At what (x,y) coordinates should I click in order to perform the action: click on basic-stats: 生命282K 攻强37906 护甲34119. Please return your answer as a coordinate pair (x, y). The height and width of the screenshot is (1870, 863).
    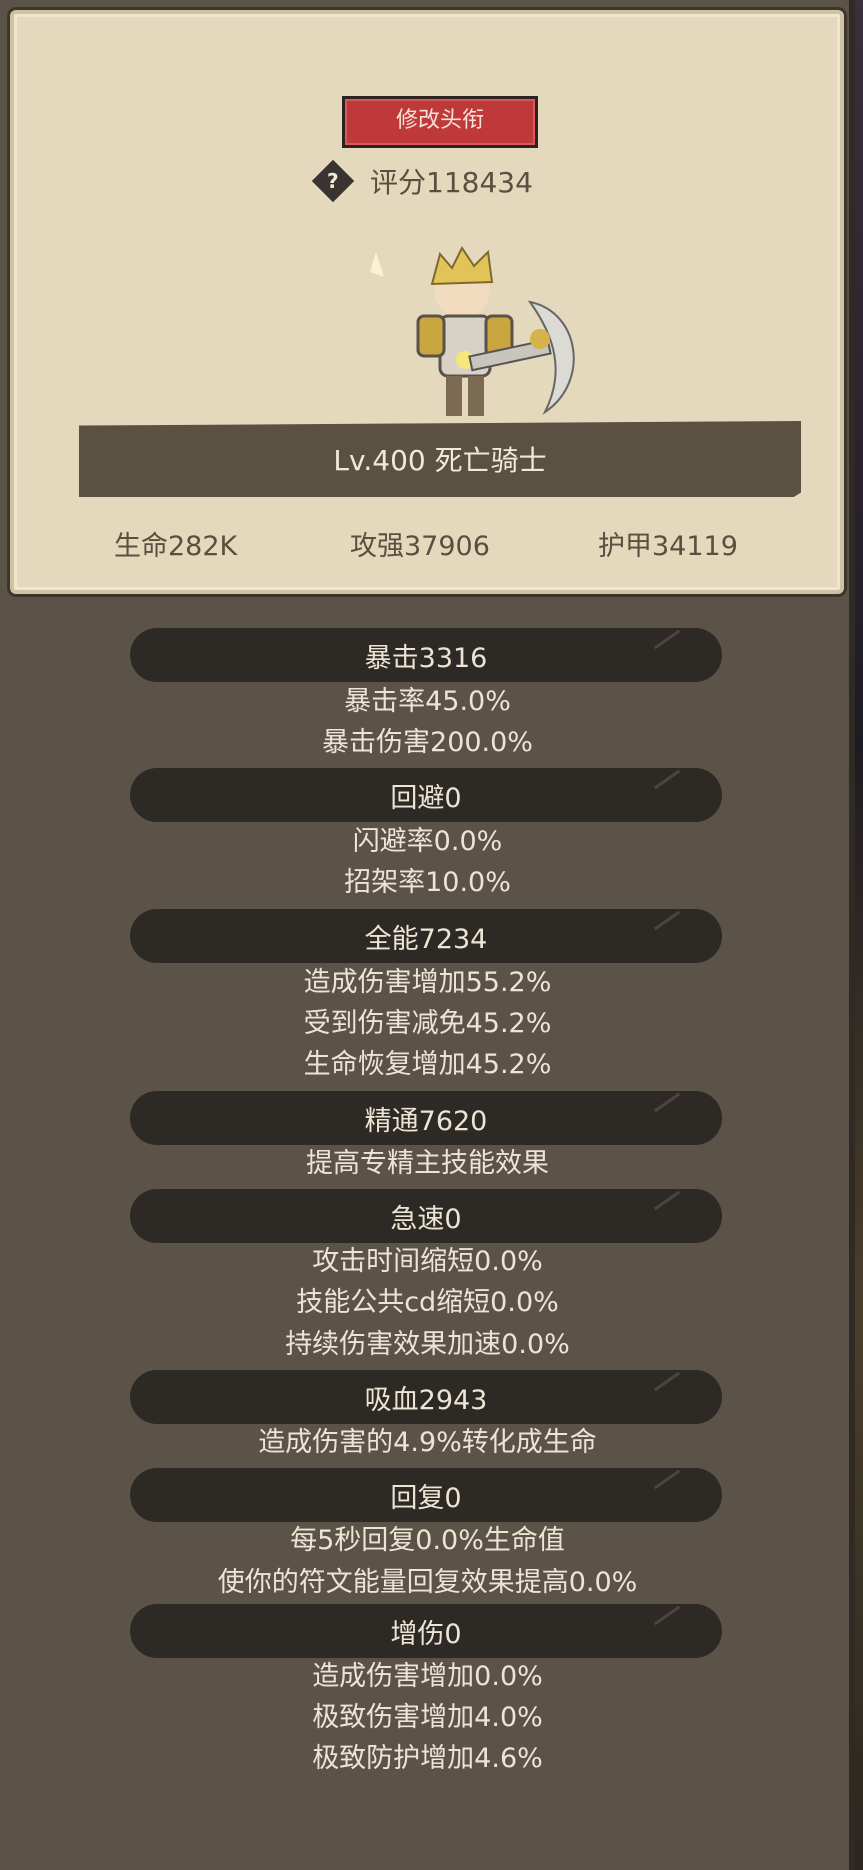
    Looking at the image, I should click on (427, 549).